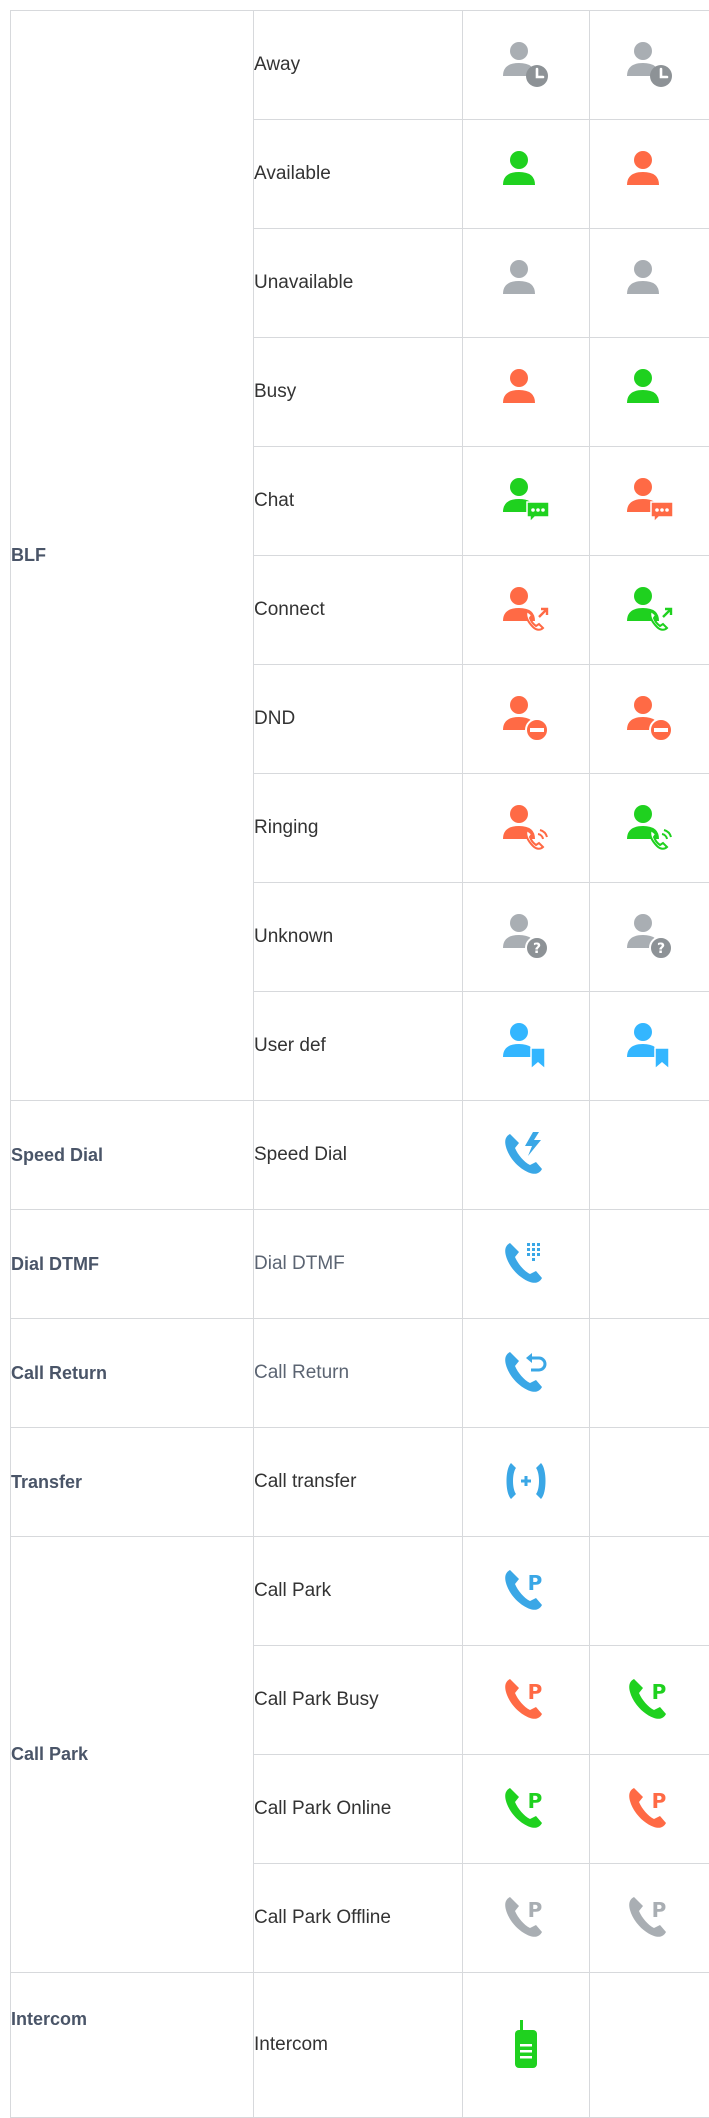 This screenshot has width=709, height=2118. What do you see at coordinates (358, 1264) in the screenshot?
I see `feature-cell: Dial DTMF` at bounding box center [358, 1264].